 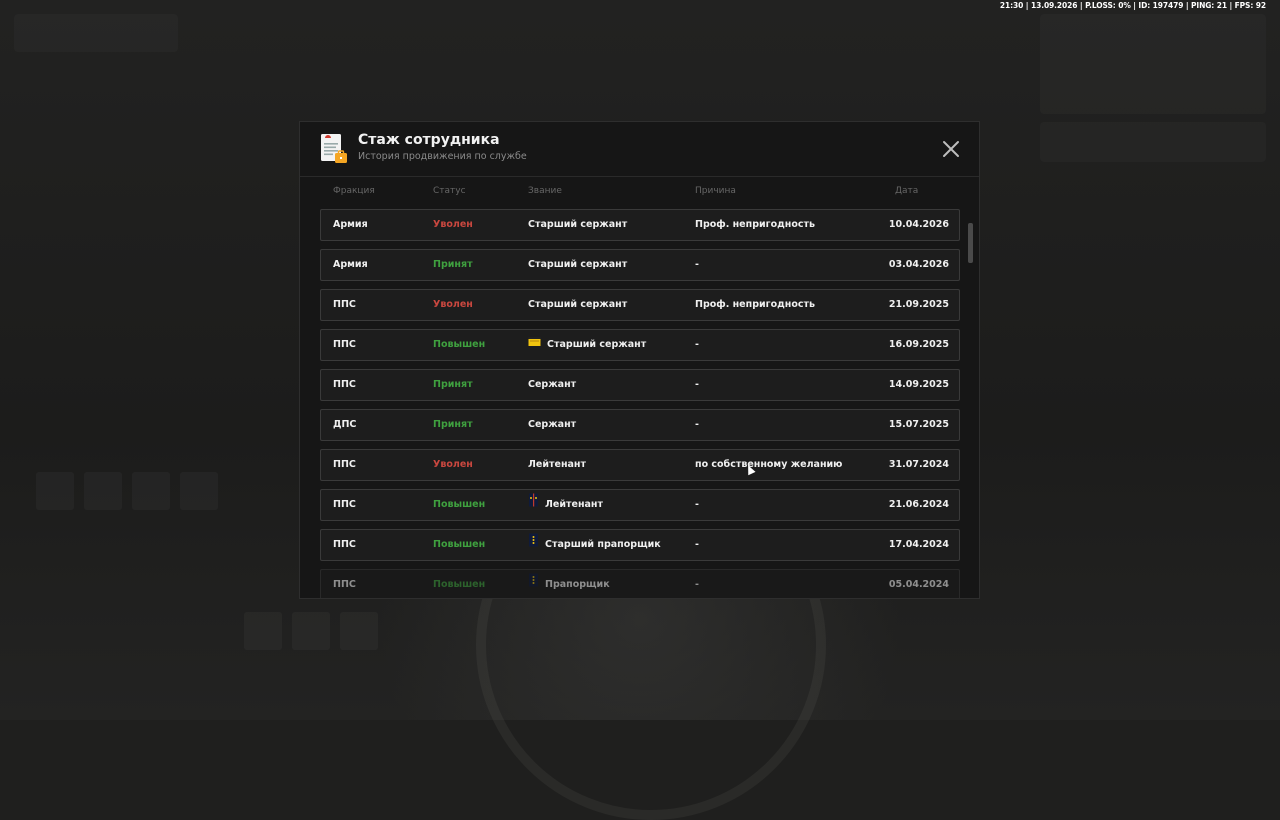 What do you see at coordinates (951, 149) in the screenshot?
I see `close-icon` at bounding box center [951, 149].